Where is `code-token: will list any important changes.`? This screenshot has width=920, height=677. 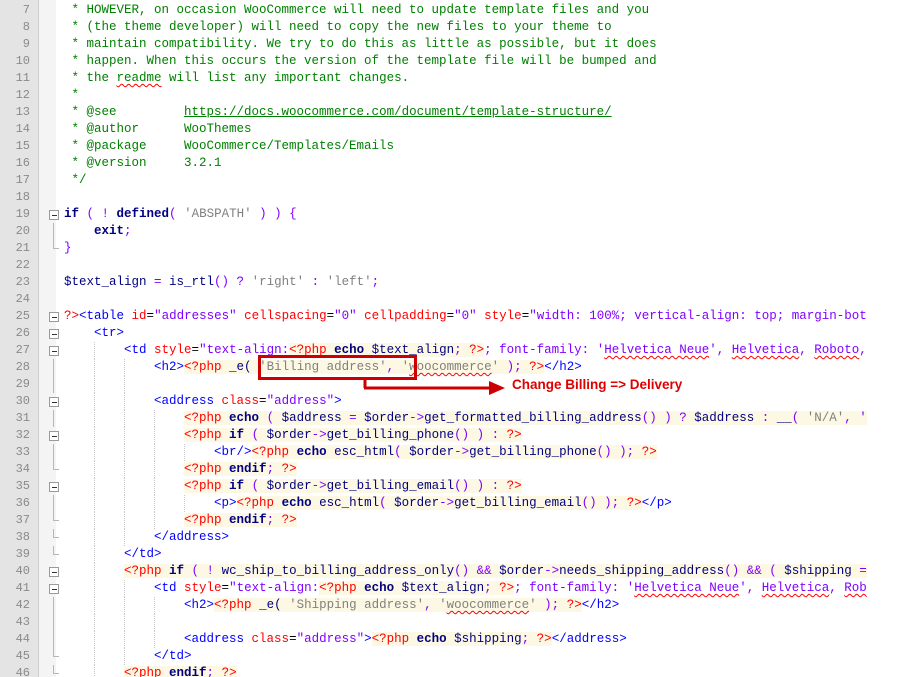 code-token: will list any important changes. is located at coordinates (285, 78).